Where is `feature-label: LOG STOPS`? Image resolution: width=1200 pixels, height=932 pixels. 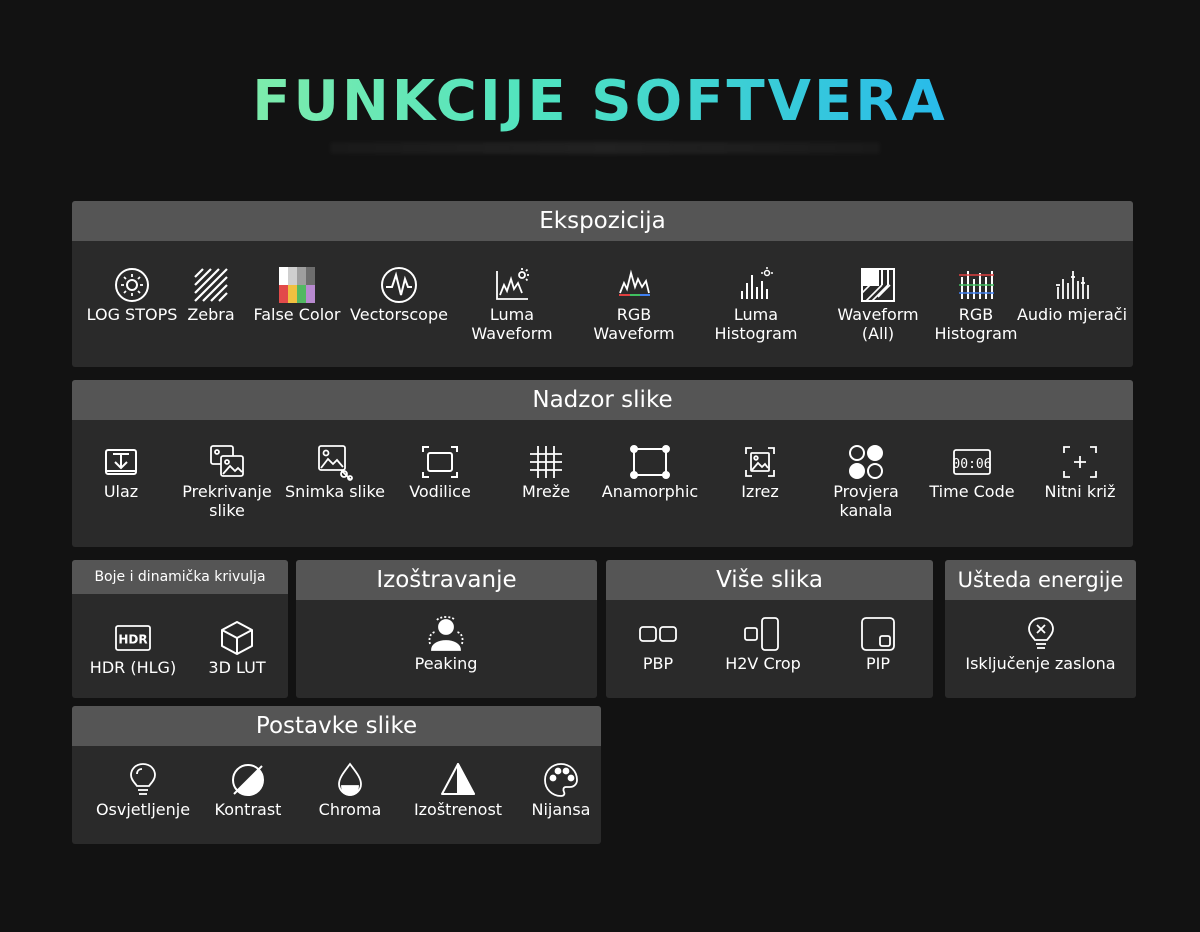
feature-label: LOG STOPS is located at coordinates (132, 314).